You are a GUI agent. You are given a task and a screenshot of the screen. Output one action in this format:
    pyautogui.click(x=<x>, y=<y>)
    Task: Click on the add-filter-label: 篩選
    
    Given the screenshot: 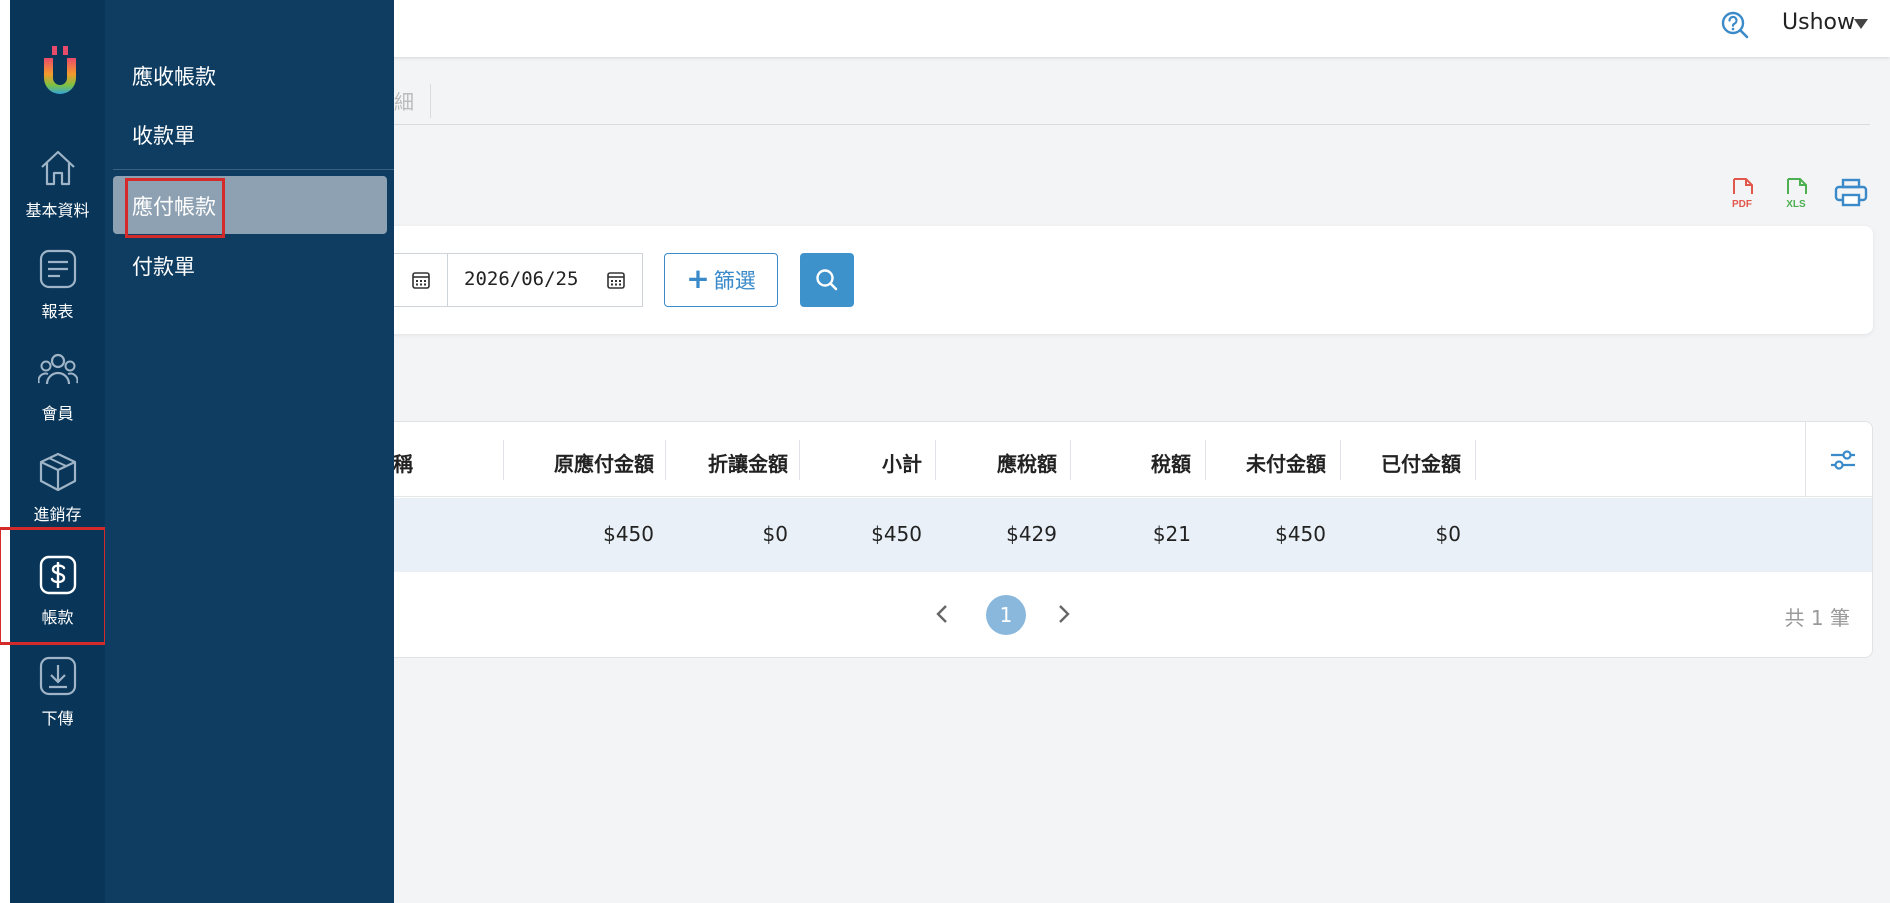 What is the action you would take?
    pyautogui.click(x=734, y=281)
    